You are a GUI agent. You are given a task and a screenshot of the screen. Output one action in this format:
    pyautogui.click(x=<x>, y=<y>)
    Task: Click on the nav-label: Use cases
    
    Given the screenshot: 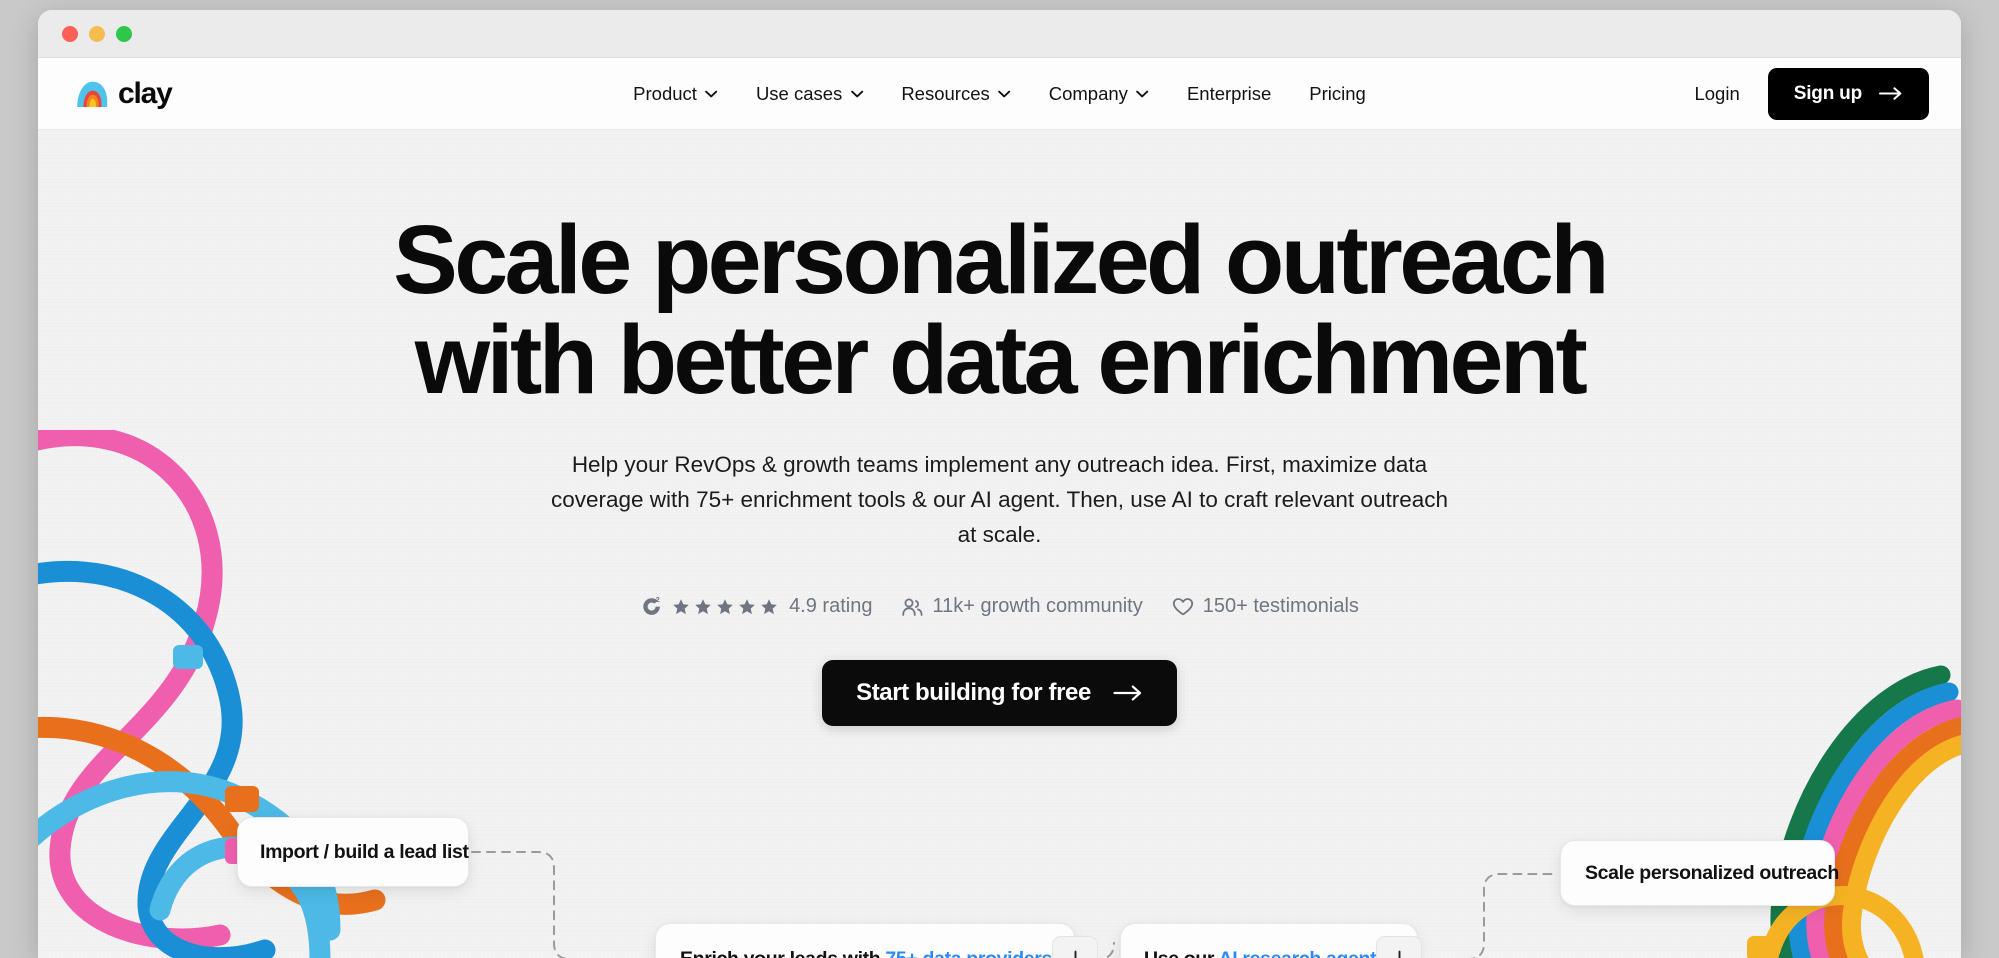 What is the action you would take?
    pyautogui.click(x=799, y=93)
    